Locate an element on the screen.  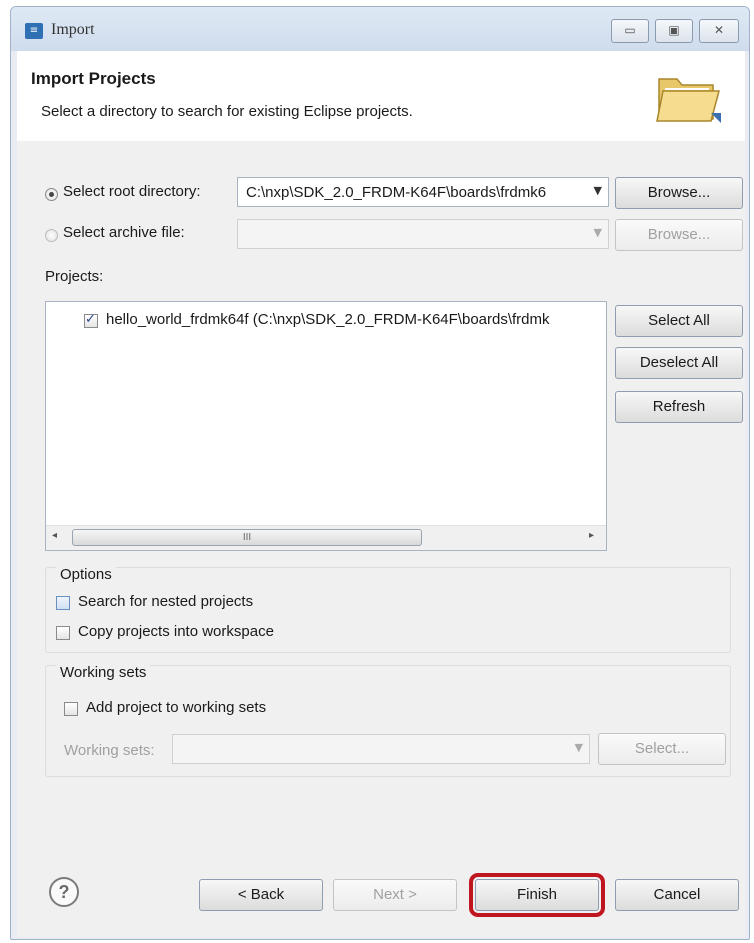
deselect-all-button: Deselect All is located at coordinates (679, 363).